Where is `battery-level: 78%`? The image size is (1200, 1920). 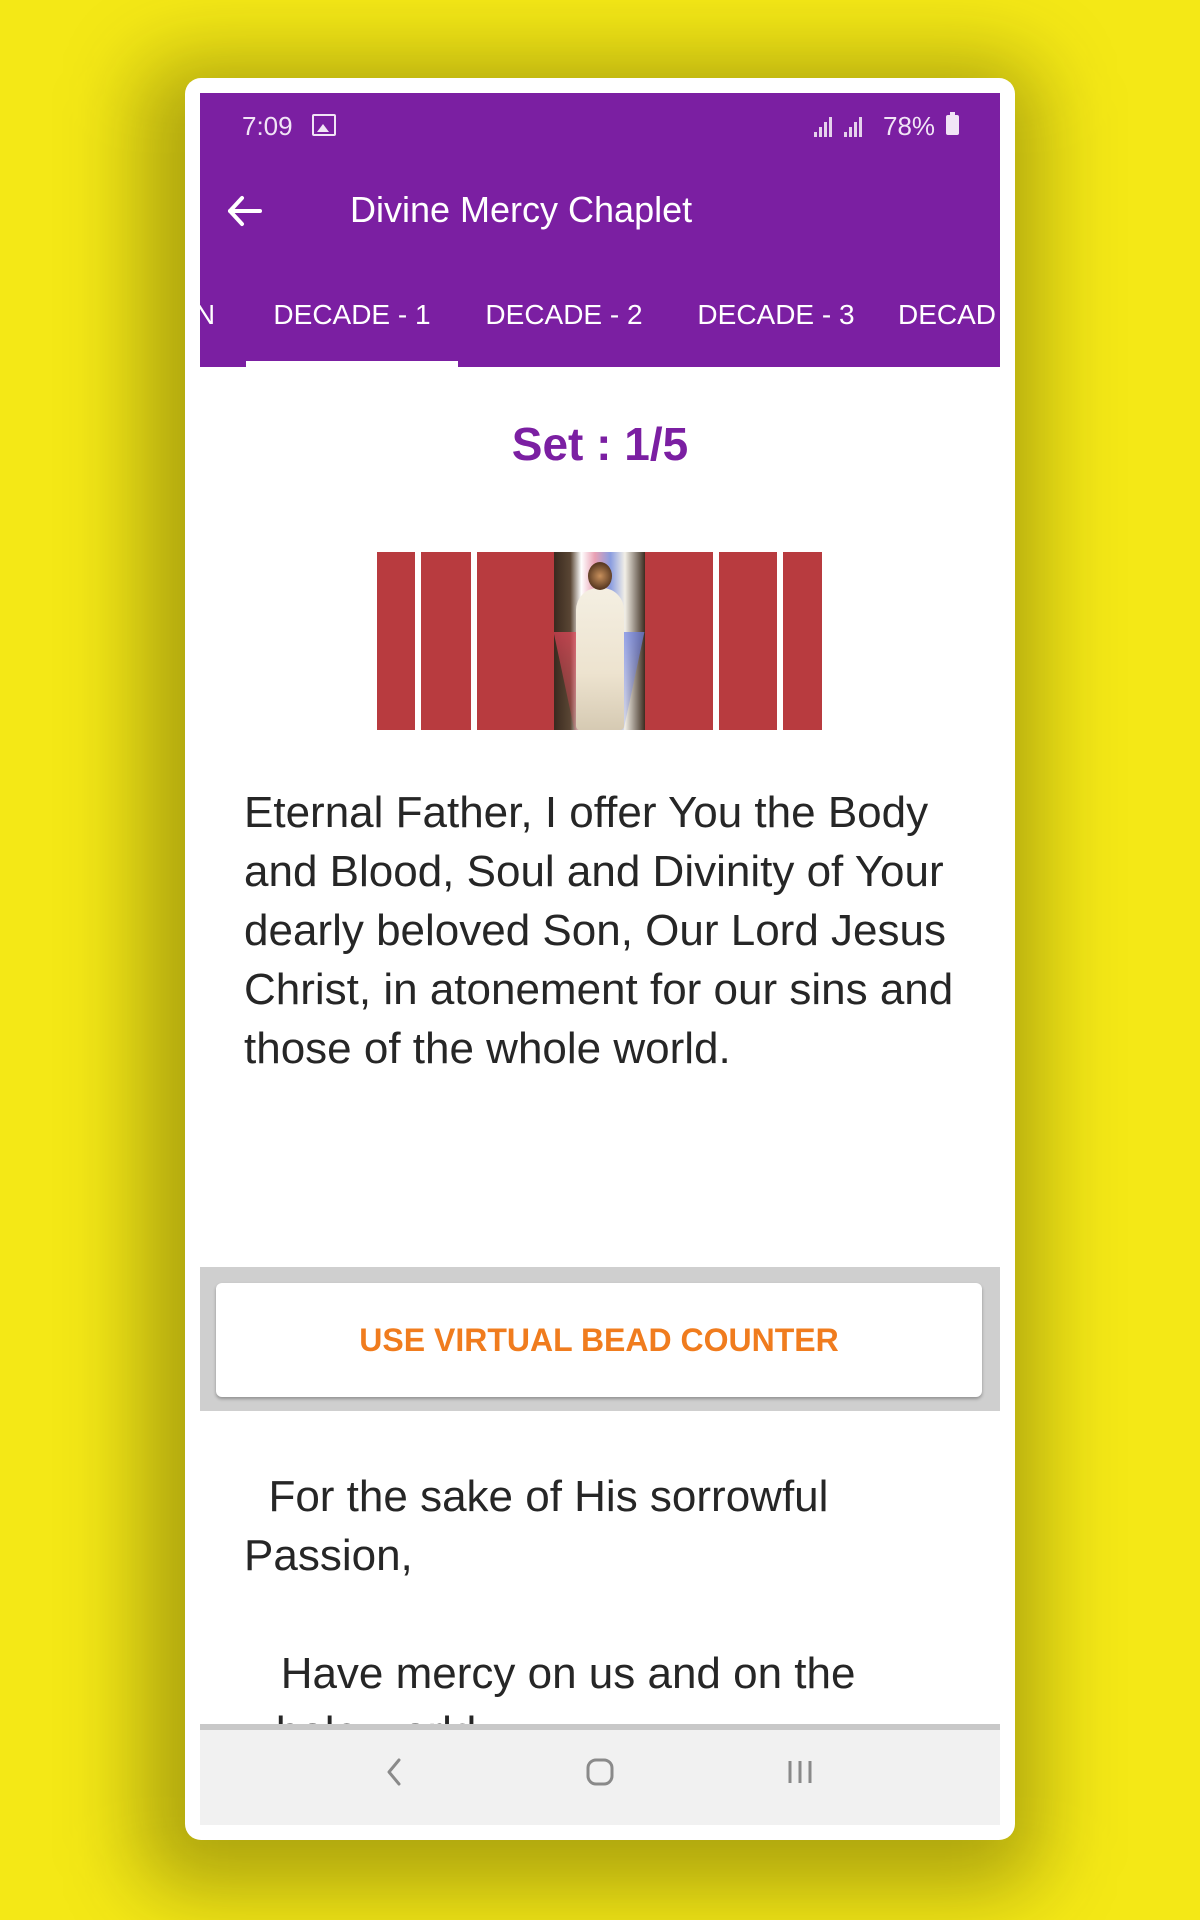
battery-level: 78% is located at coordinates (909, 126).